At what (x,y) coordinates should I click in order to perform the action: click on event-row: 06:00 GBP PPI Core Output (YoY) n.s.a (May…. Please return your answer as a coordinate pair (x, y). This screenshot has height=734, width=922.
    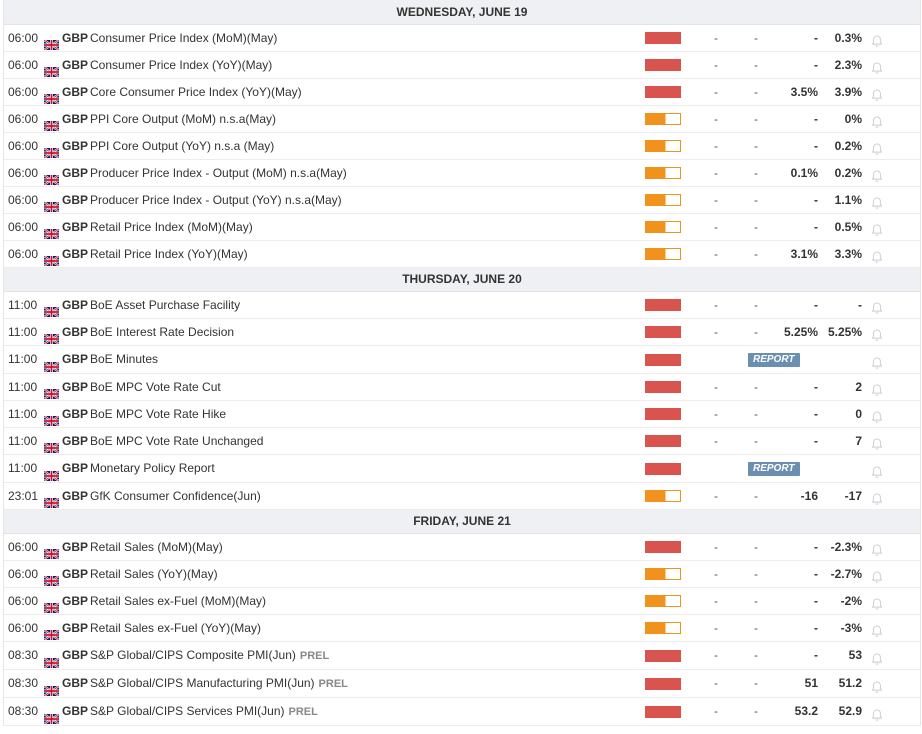
    Looking at the image, I should click on (462, 146).